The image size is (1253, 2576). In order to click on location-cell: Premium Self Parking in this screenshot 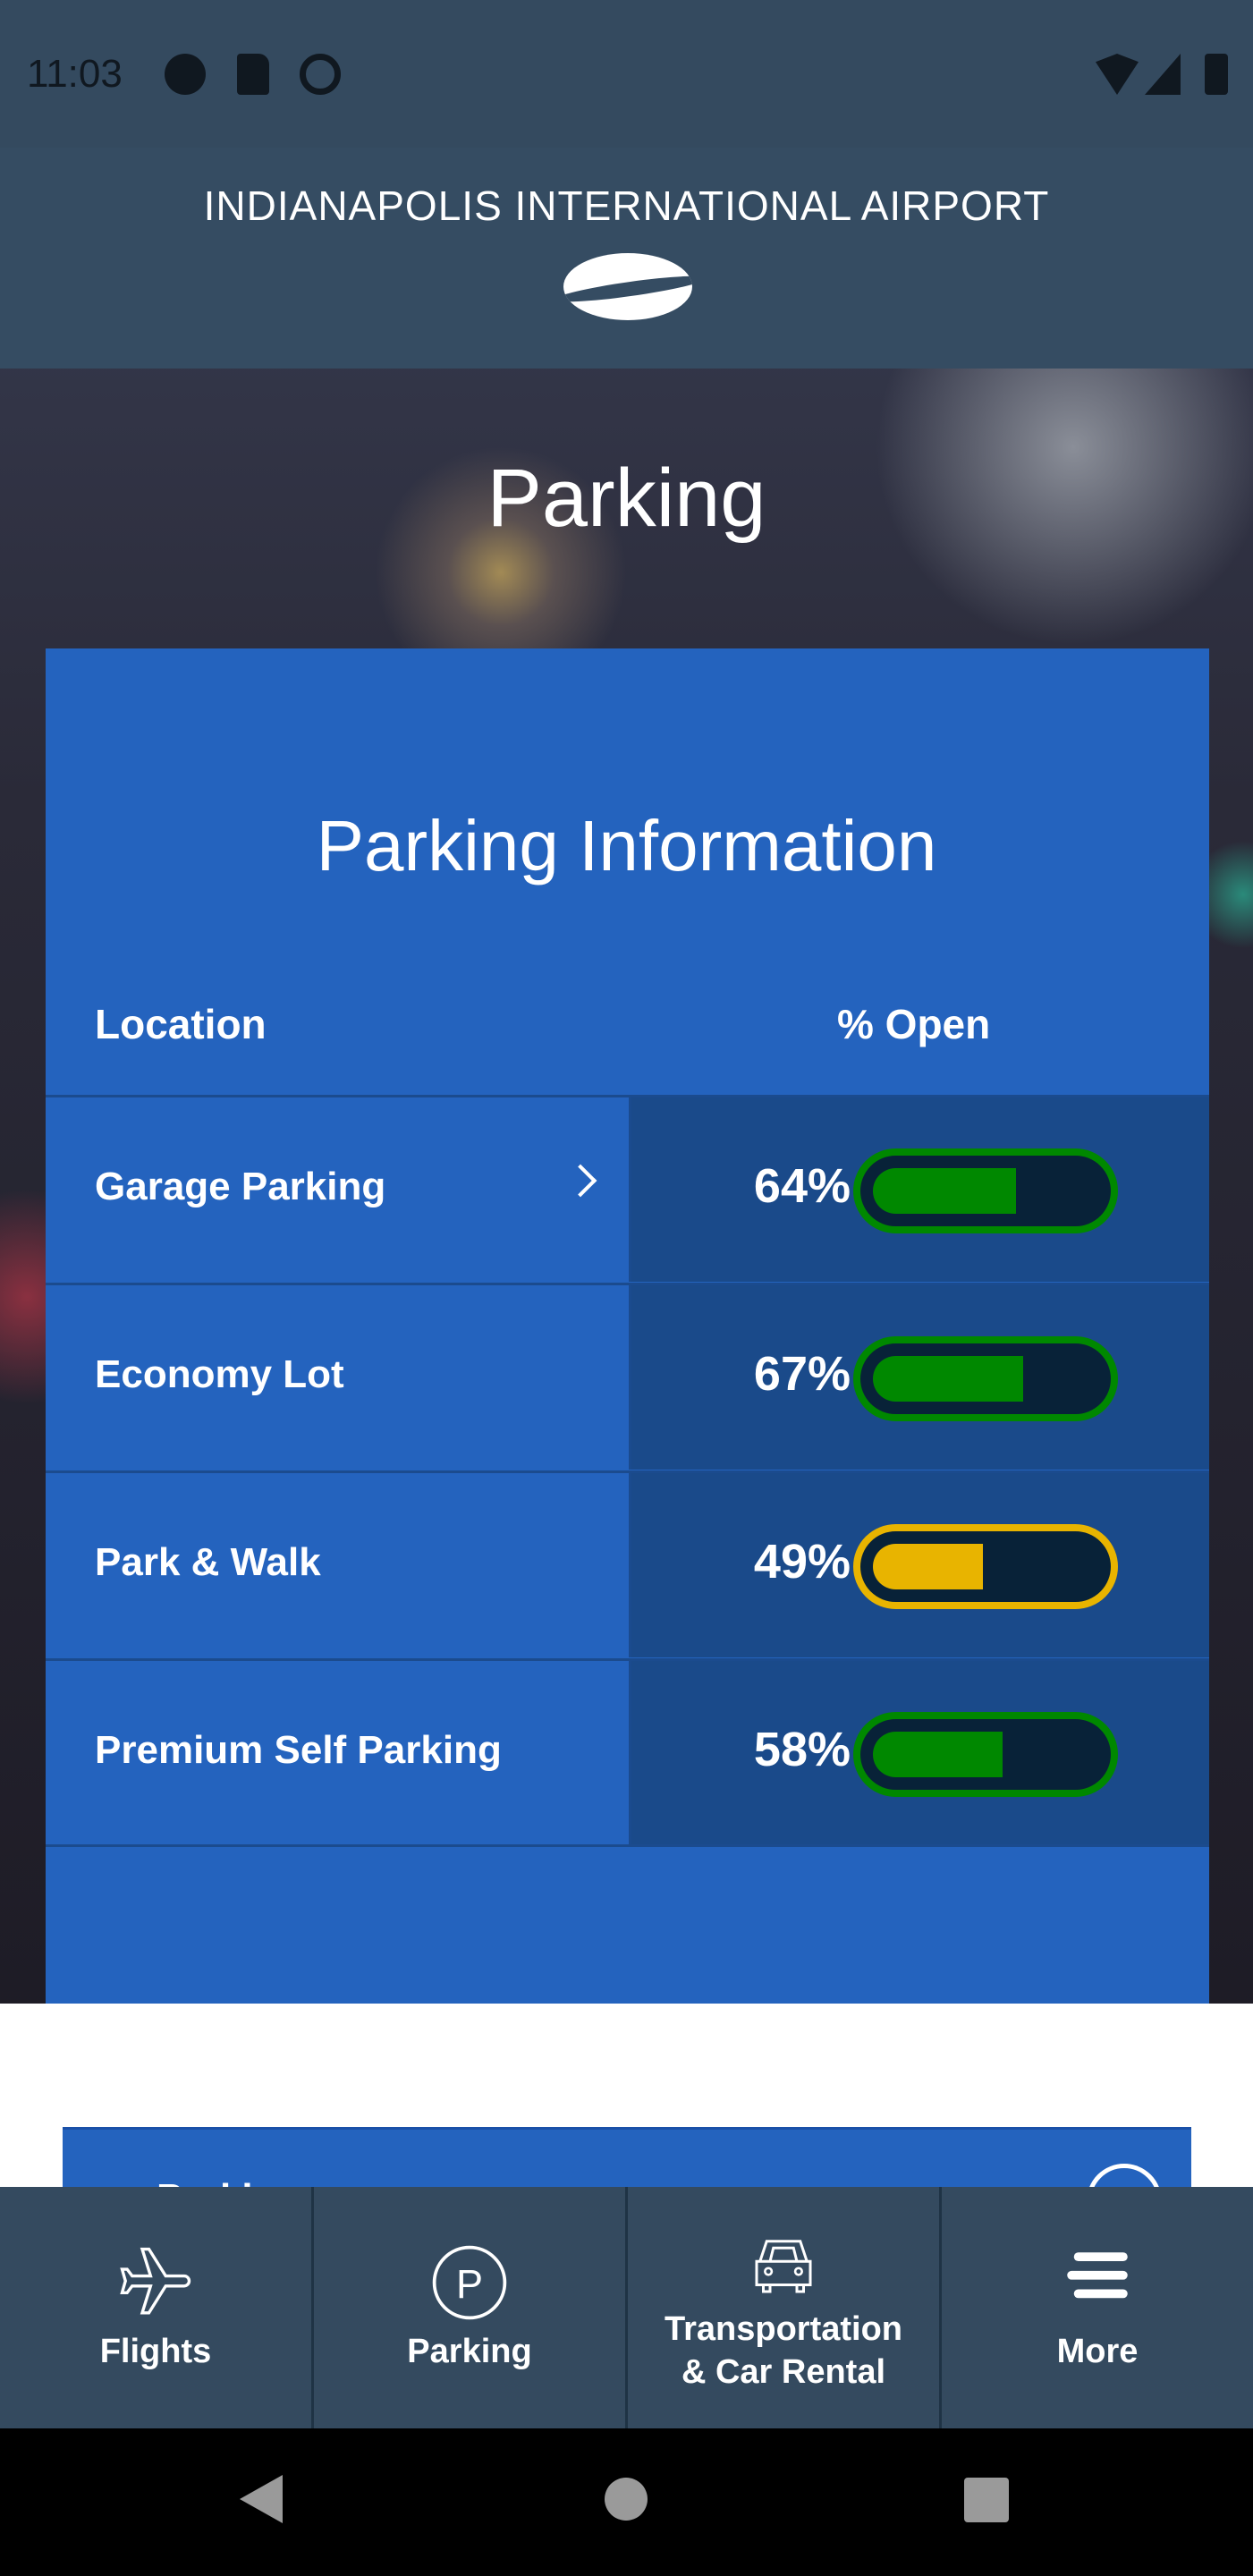, I will do `click(337, 1753)`.